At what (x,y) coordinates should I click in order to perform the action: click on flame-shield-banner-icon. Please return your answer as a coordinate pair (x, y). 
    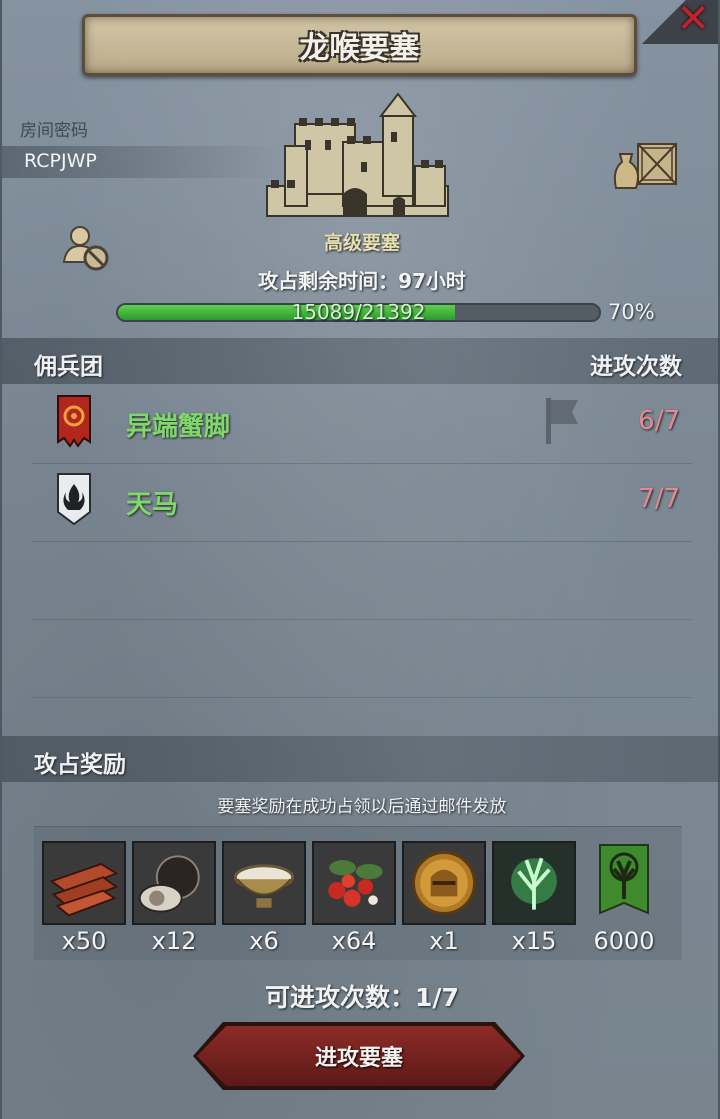
    Looking at the image, I should click on (74, 499).